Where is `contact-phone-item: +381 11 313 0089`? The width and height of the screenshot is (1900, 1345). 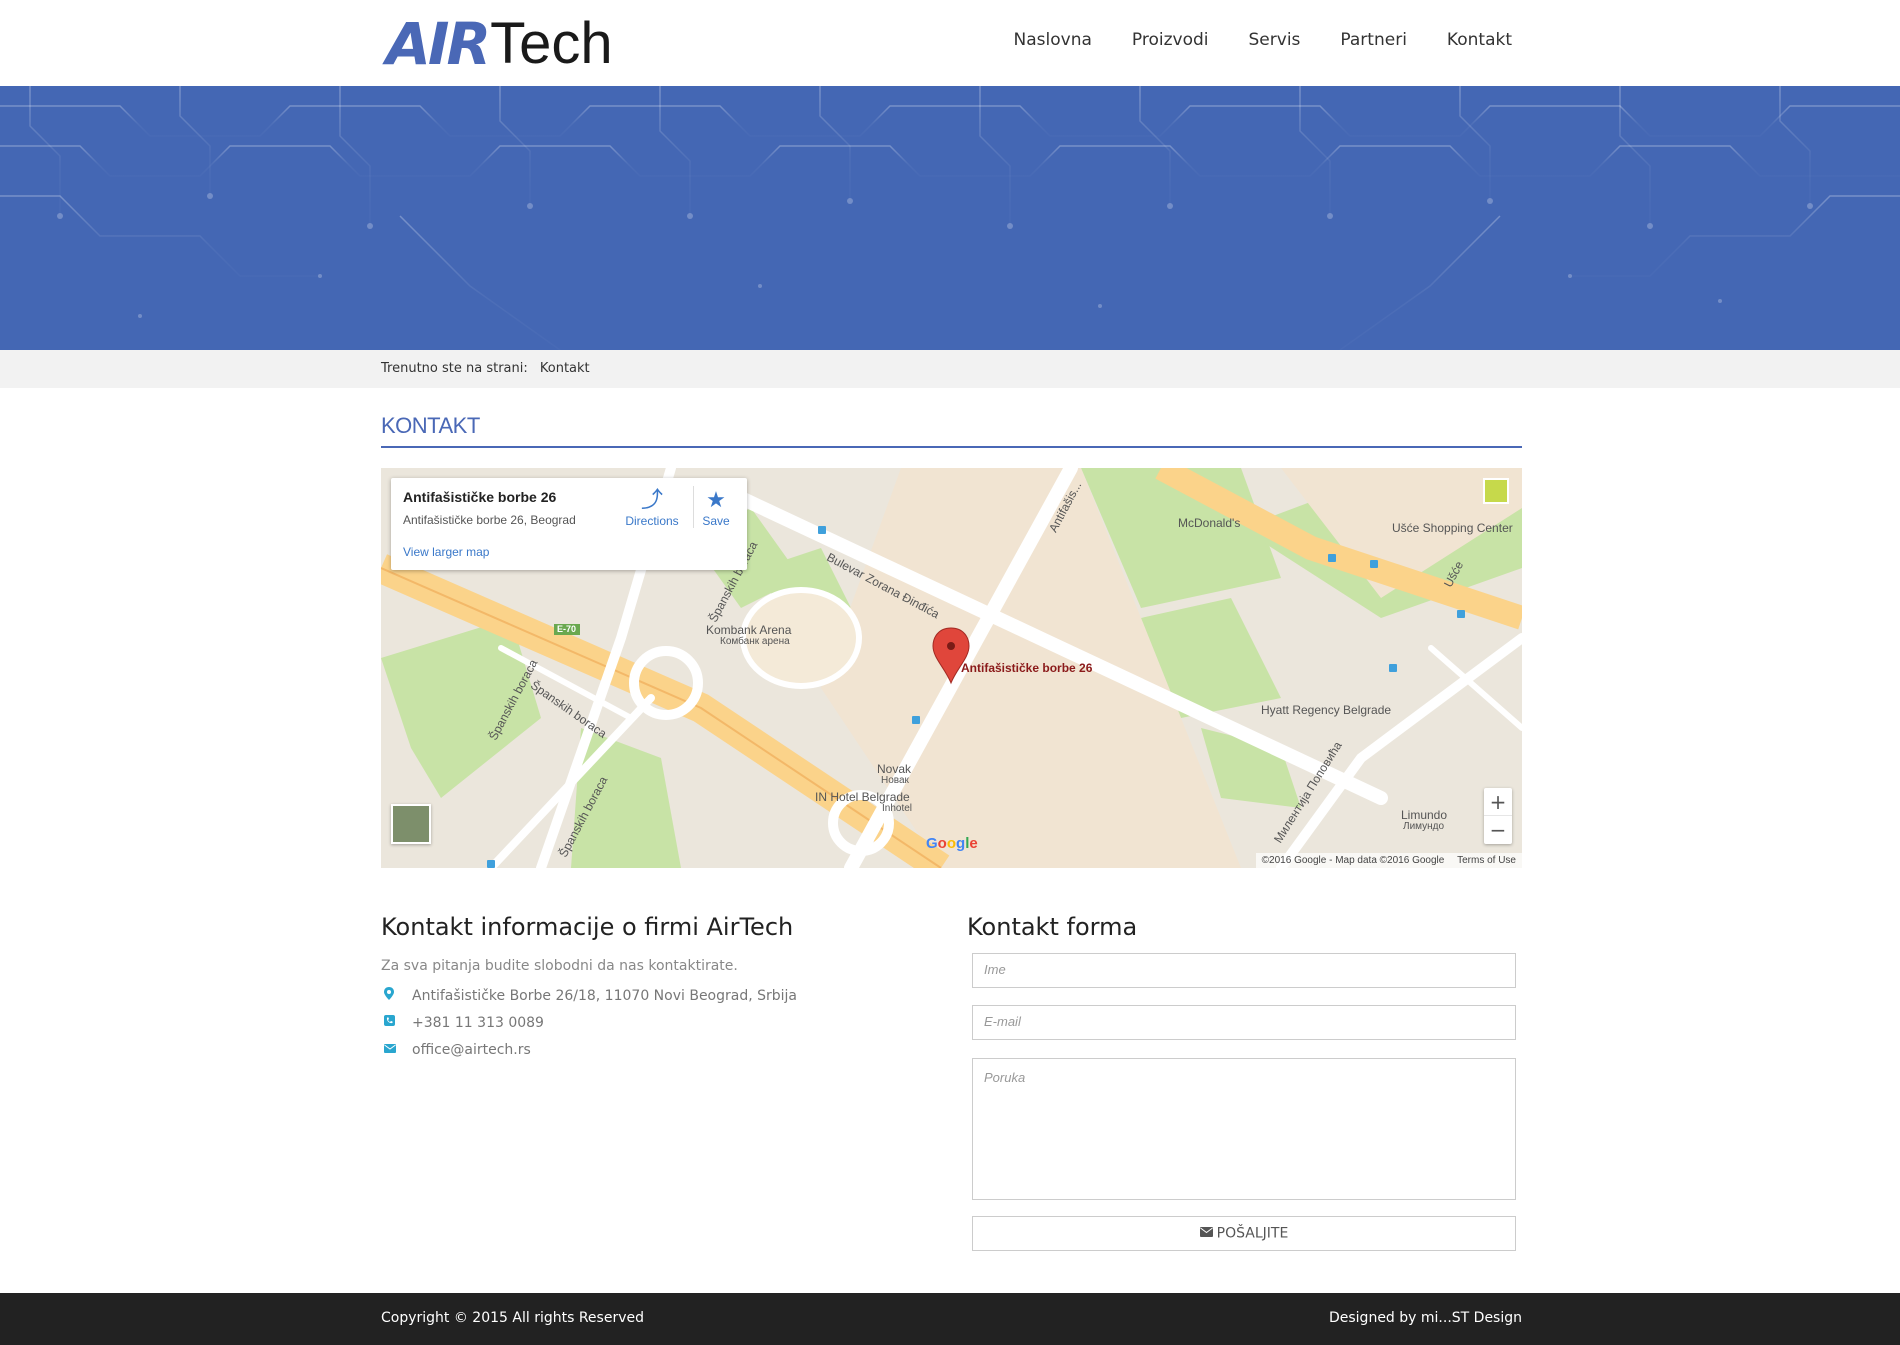 contact-phone-item: +381 11 313 0089 is located at coordinates (661, 1022).